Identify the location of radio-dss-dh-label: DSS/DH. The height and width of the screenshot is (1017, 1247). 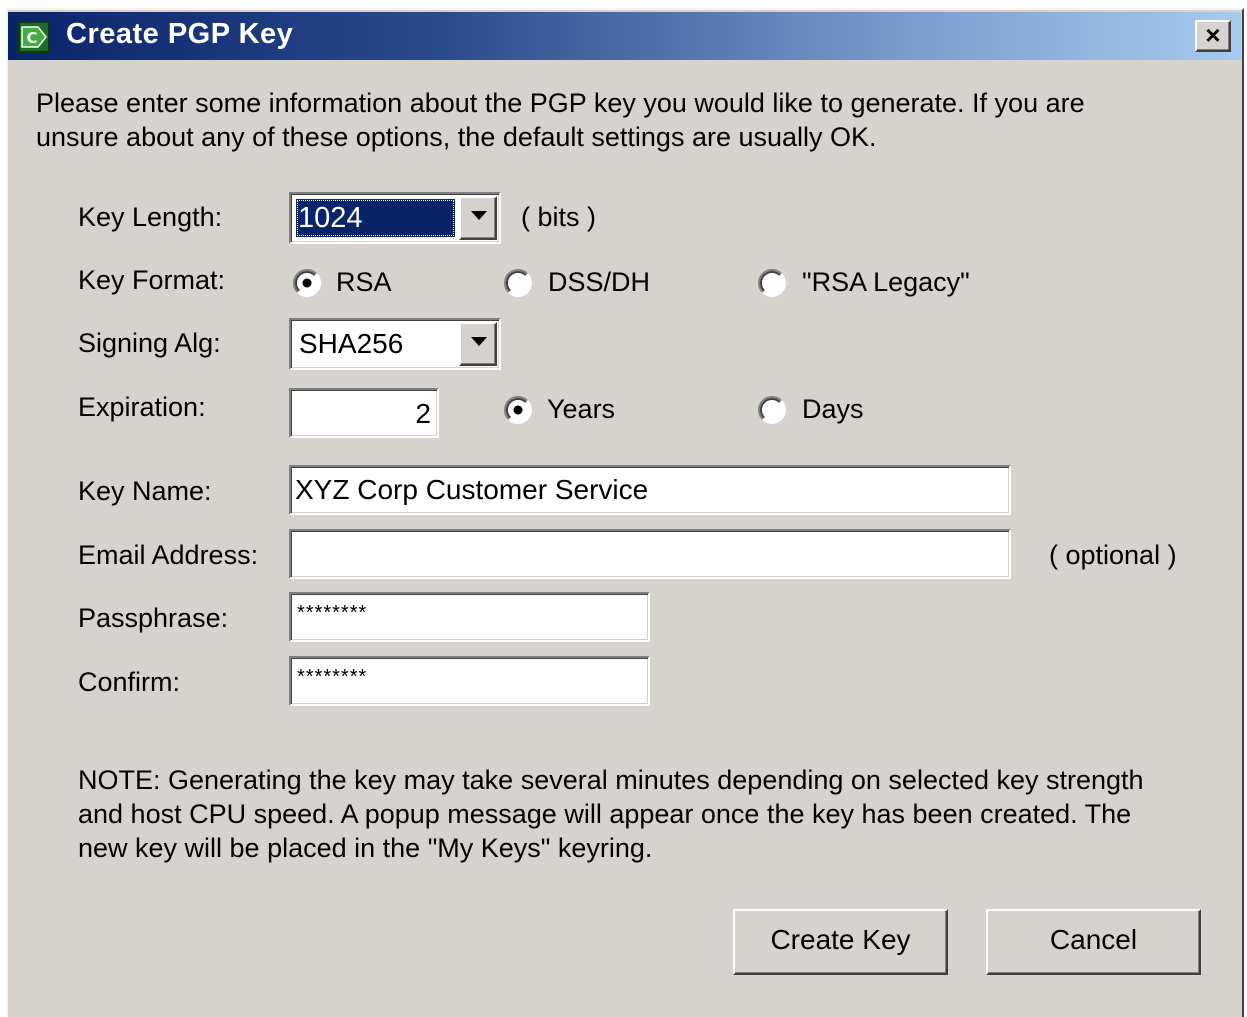
(599, 282).